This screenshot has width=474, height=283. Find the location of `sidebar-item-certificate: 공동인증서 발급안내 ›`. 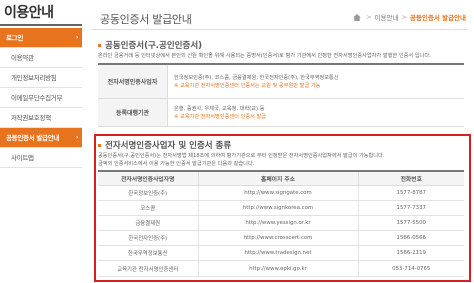

sidebar-item-certificate: 공동인증서 발급안내 › is located at coordinates (41, 138).